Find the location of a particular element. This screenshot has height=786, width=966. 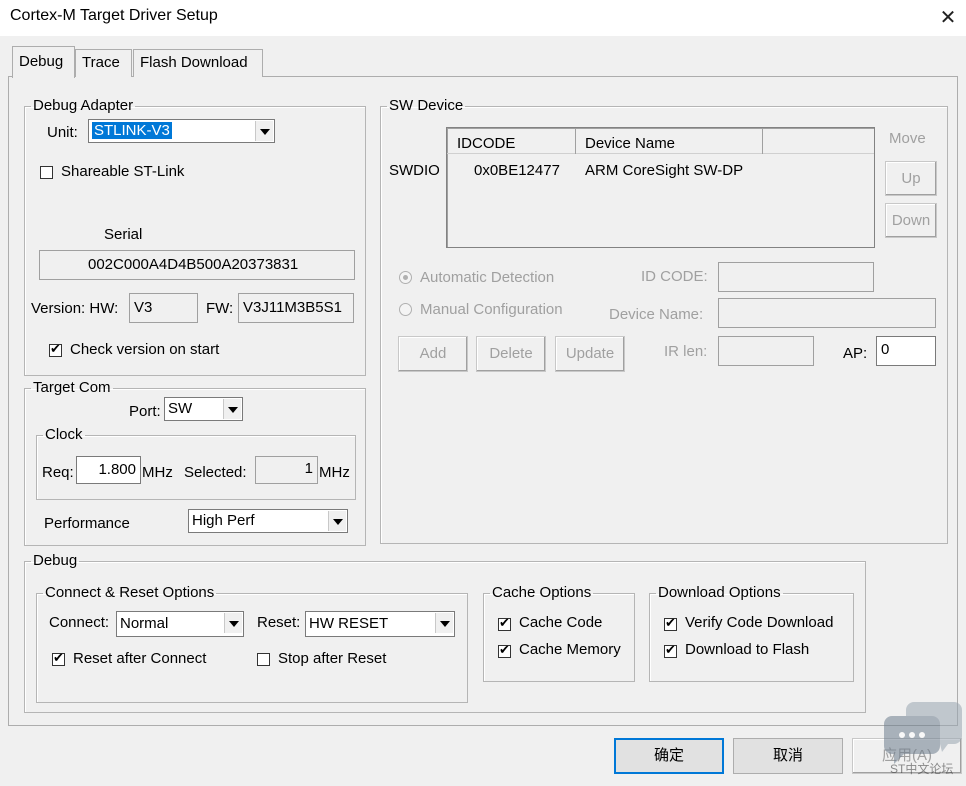

req-label: Req: is located at coordinates (58, 472).